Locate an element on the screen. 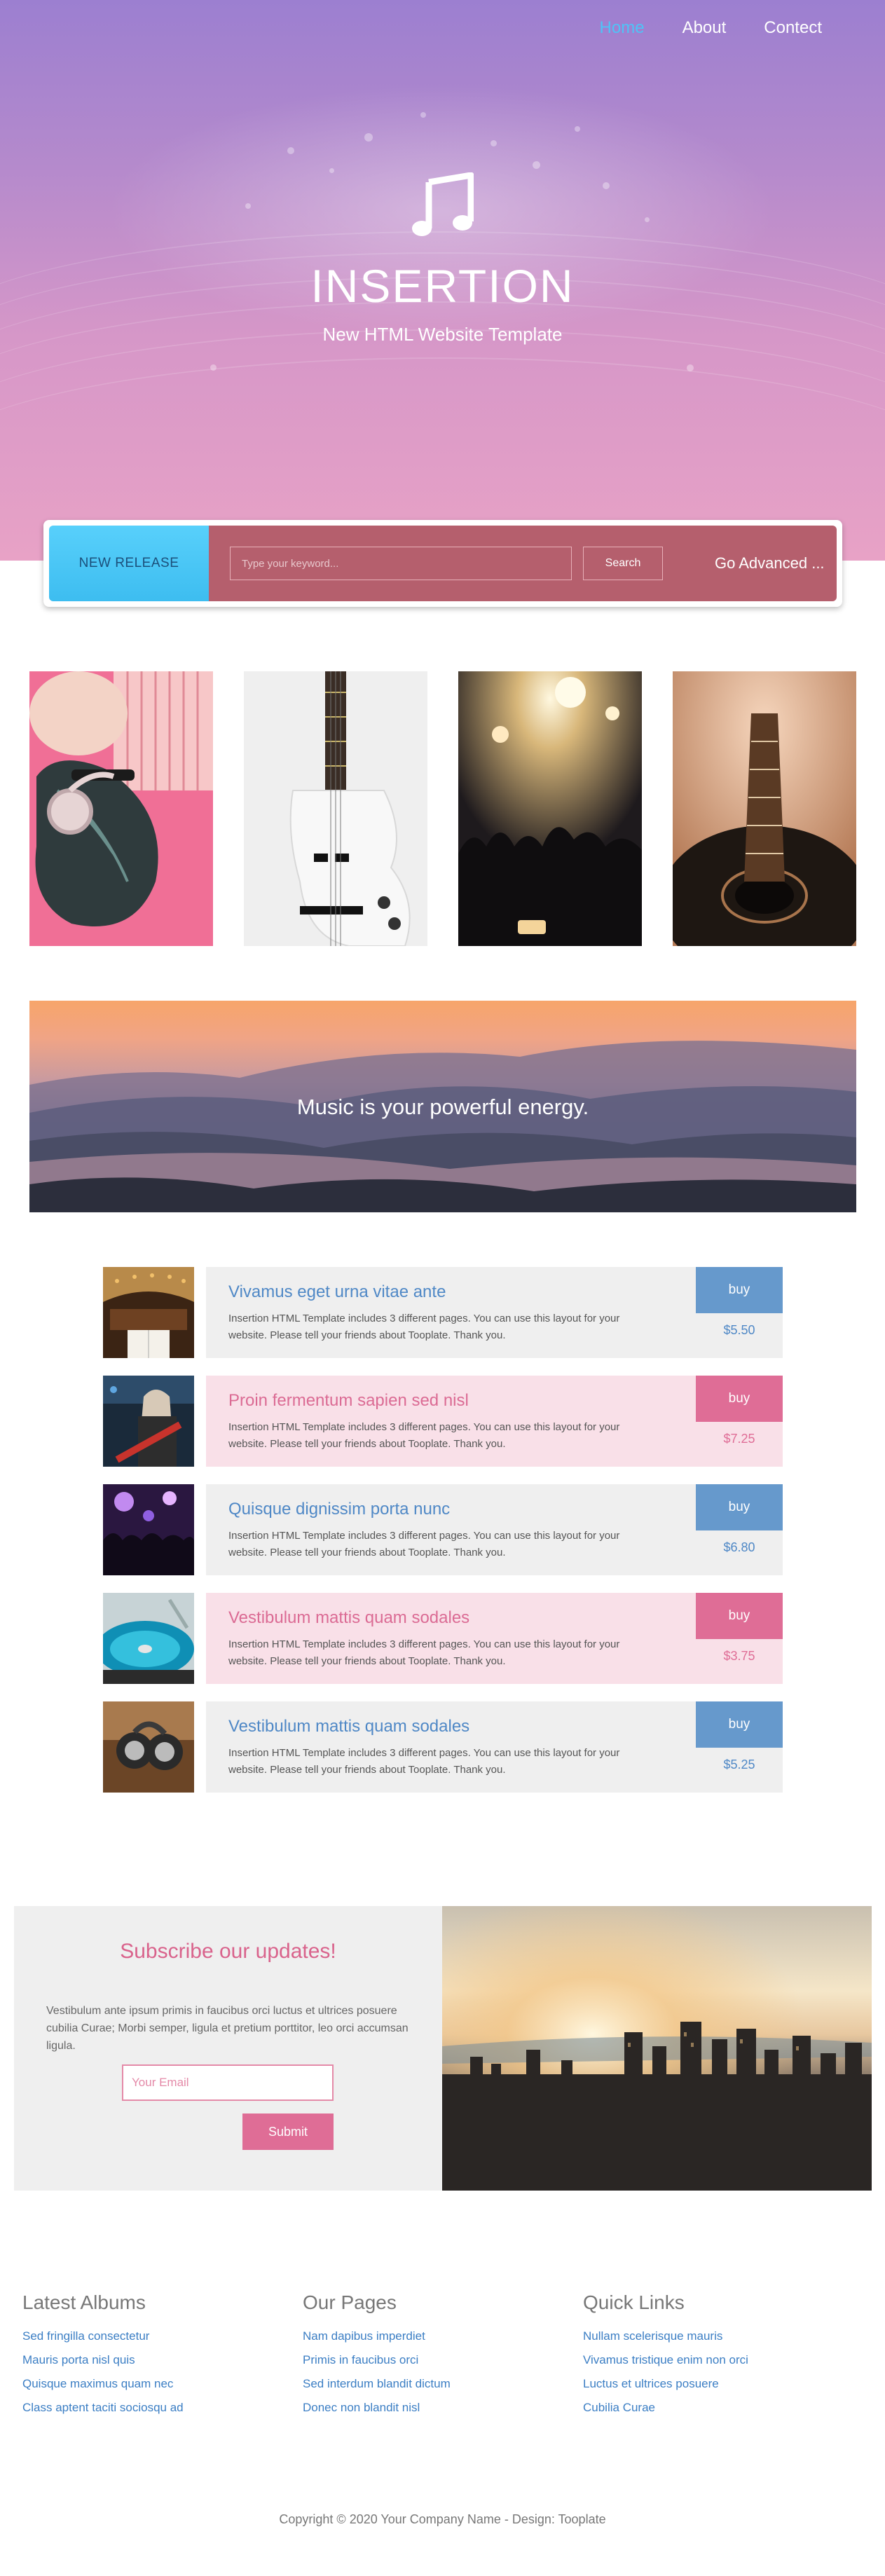  footer-column-title: Our Pages is located at coordinates (350, 2302).